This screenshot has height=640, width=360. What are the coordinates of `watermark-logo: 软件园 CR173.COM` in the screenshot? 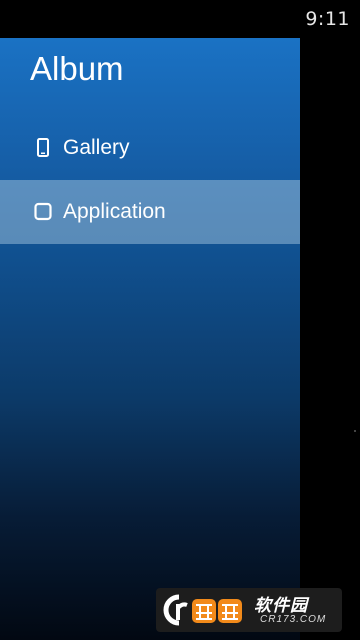 It's located at (249, 610).